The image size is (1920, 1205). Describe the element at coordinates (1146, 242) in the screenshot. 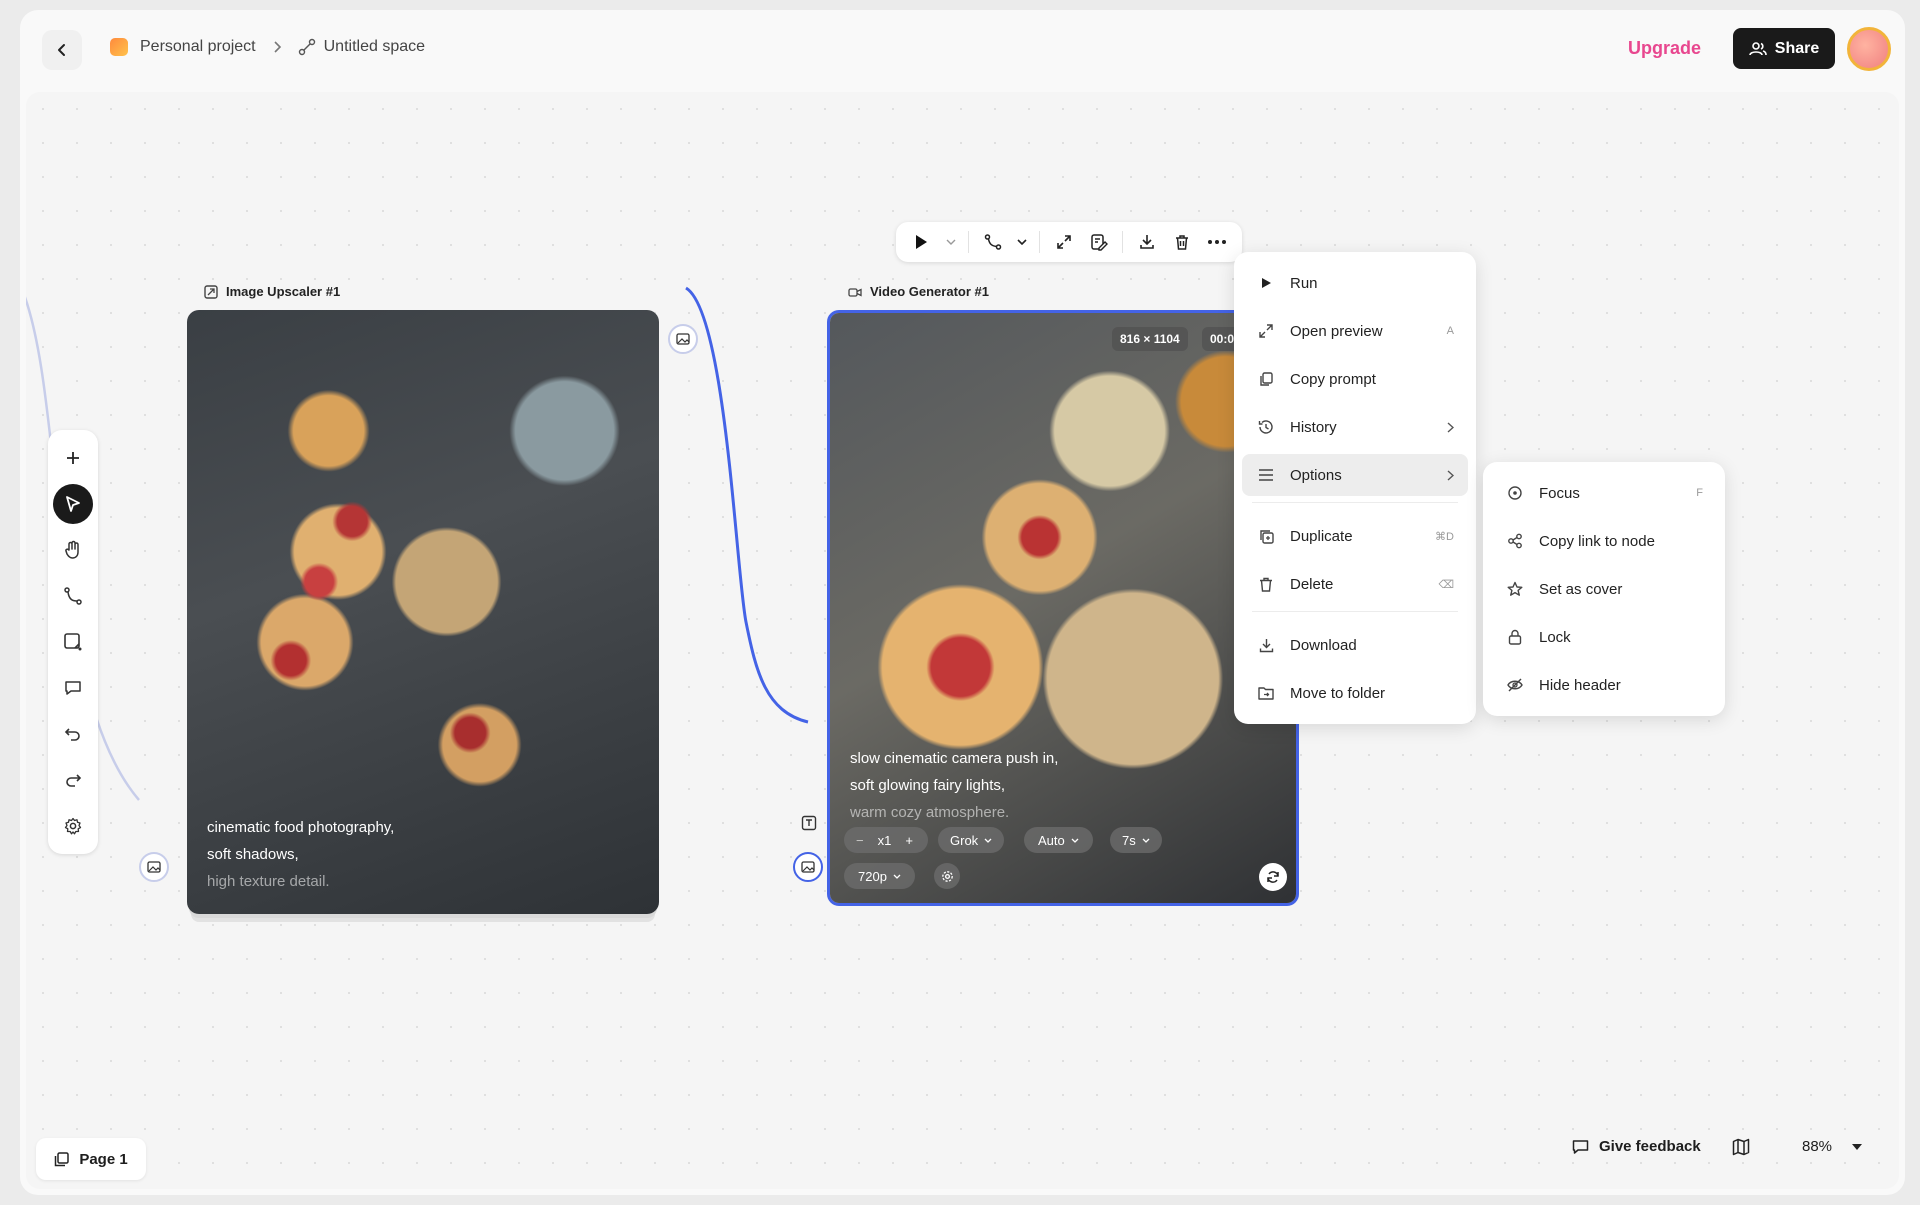

I see `download-button` at that location.